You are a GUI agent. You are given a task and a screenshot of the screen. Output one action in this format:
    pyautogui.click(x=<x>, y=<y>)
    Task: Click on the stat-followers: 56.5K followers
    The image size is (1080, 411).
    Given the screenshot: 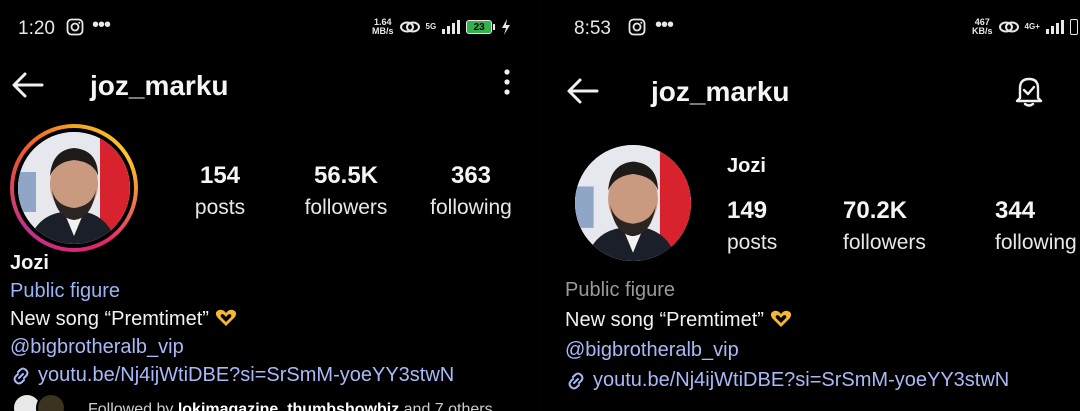 What is the action you would take?
    pyautogui.click(x=346, y=191)
    